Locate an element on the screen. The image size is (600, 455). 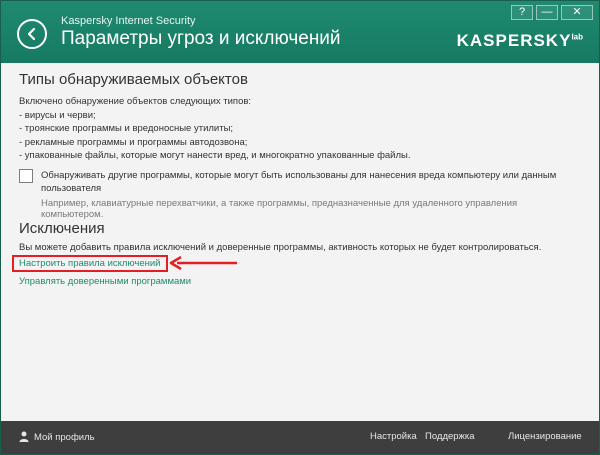
red-arrow-icon is located at coordinates (203, 263).